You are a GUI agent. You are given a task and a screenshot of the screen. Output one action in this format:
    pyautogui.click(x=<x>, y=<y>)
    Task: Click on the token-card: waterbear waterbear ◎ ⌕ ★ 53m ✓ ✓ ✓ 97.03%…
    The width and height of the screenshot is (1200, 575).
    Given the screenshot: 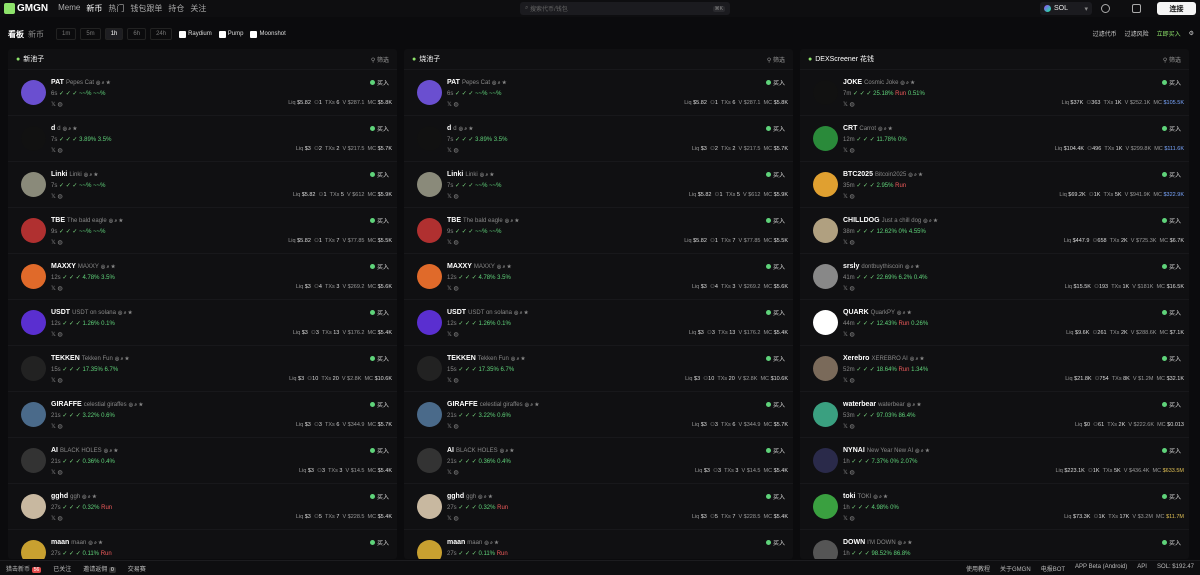 What is the action you would take?
    pyautogui.click(x=994, y=414)
    